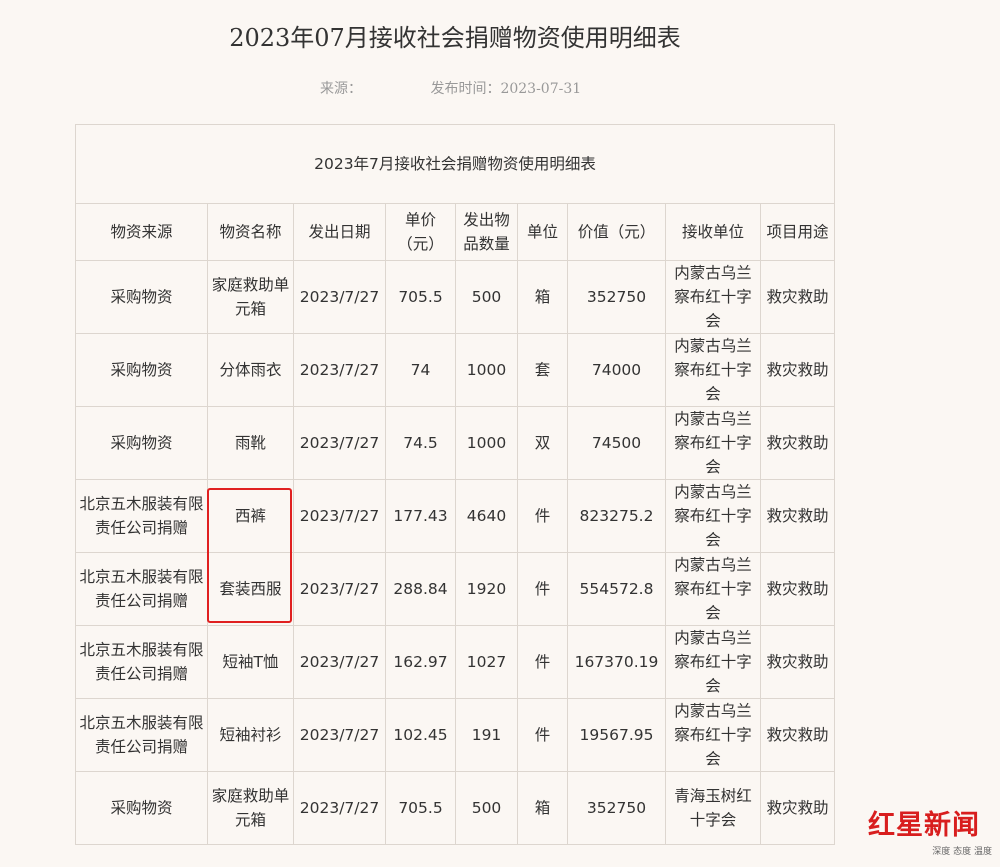  Describe the element at coordinates (339, 232) in the screenshot. I see `header-cell: 发出日期` at that location.